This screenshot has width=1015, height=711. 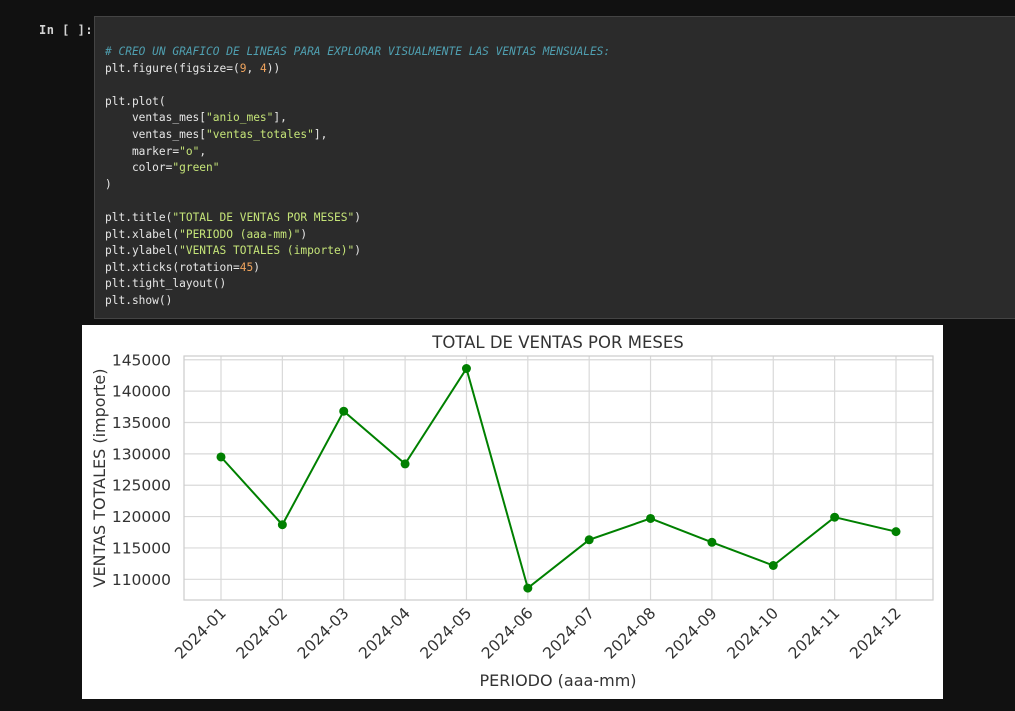 I want to click on y-tick-label: 125000, so click(x=141, y=486).